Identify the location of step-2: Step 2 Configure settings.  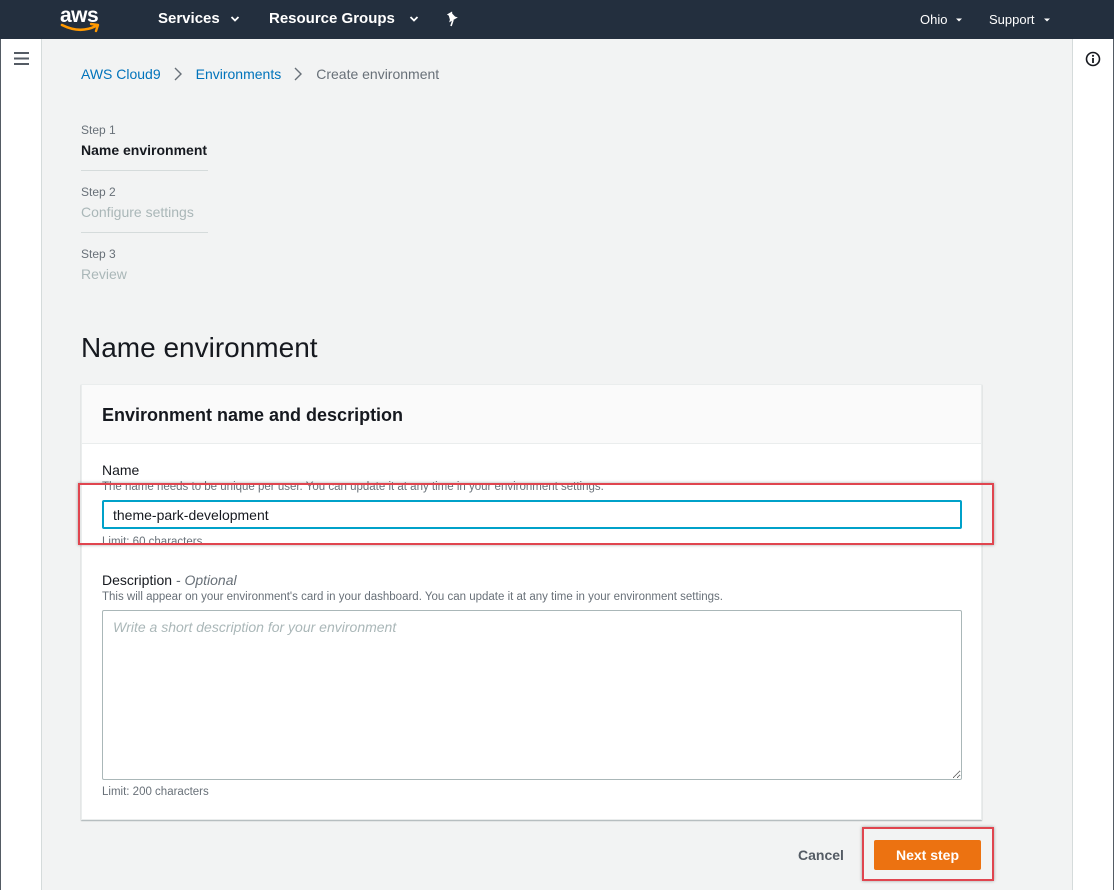
(144, 213).